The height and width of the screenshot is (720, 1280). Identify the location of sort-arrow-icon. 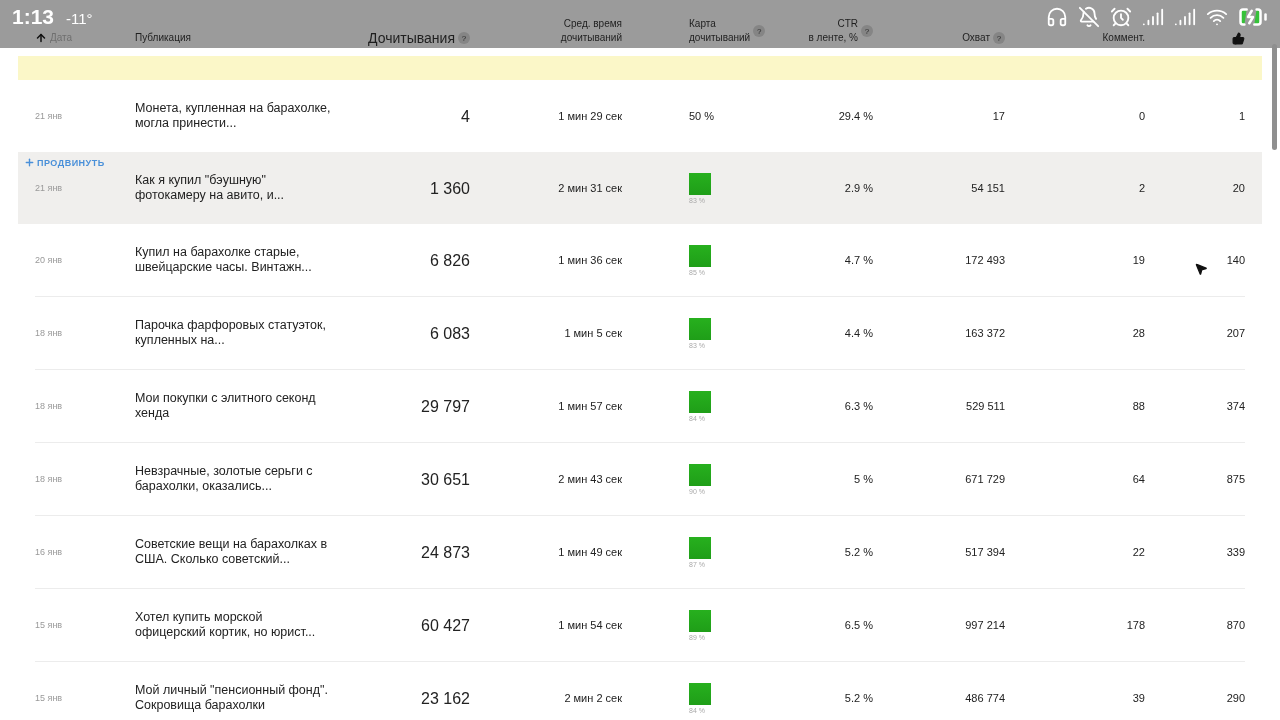
(41, 38).